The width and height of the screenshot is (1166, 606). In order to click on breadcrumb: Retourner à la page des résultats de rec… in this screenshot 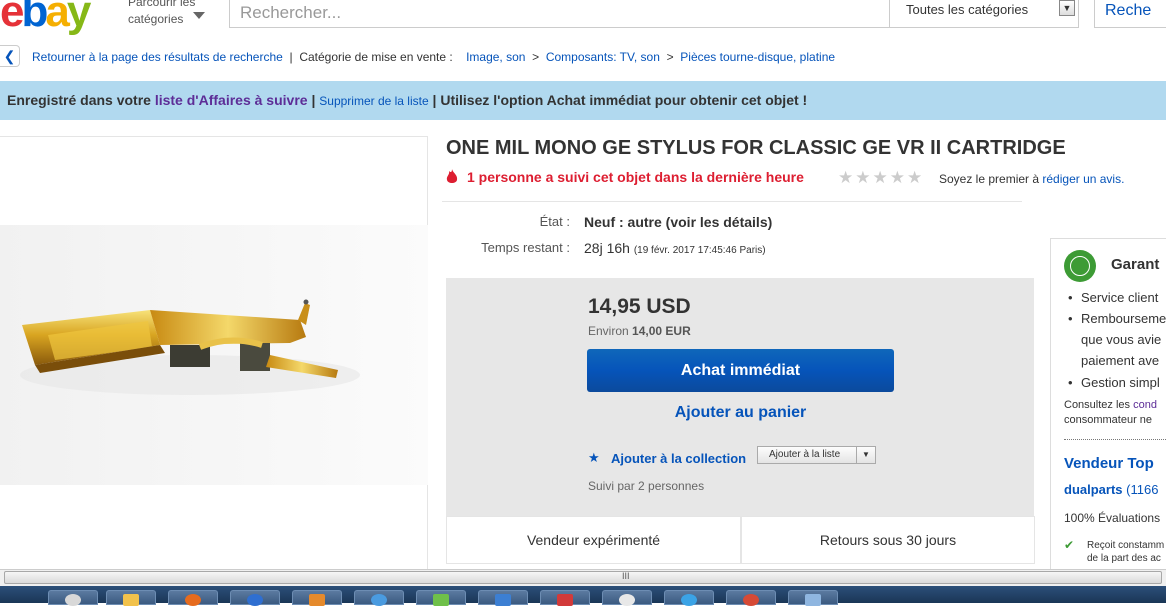, I will do `click(434, 57)`.